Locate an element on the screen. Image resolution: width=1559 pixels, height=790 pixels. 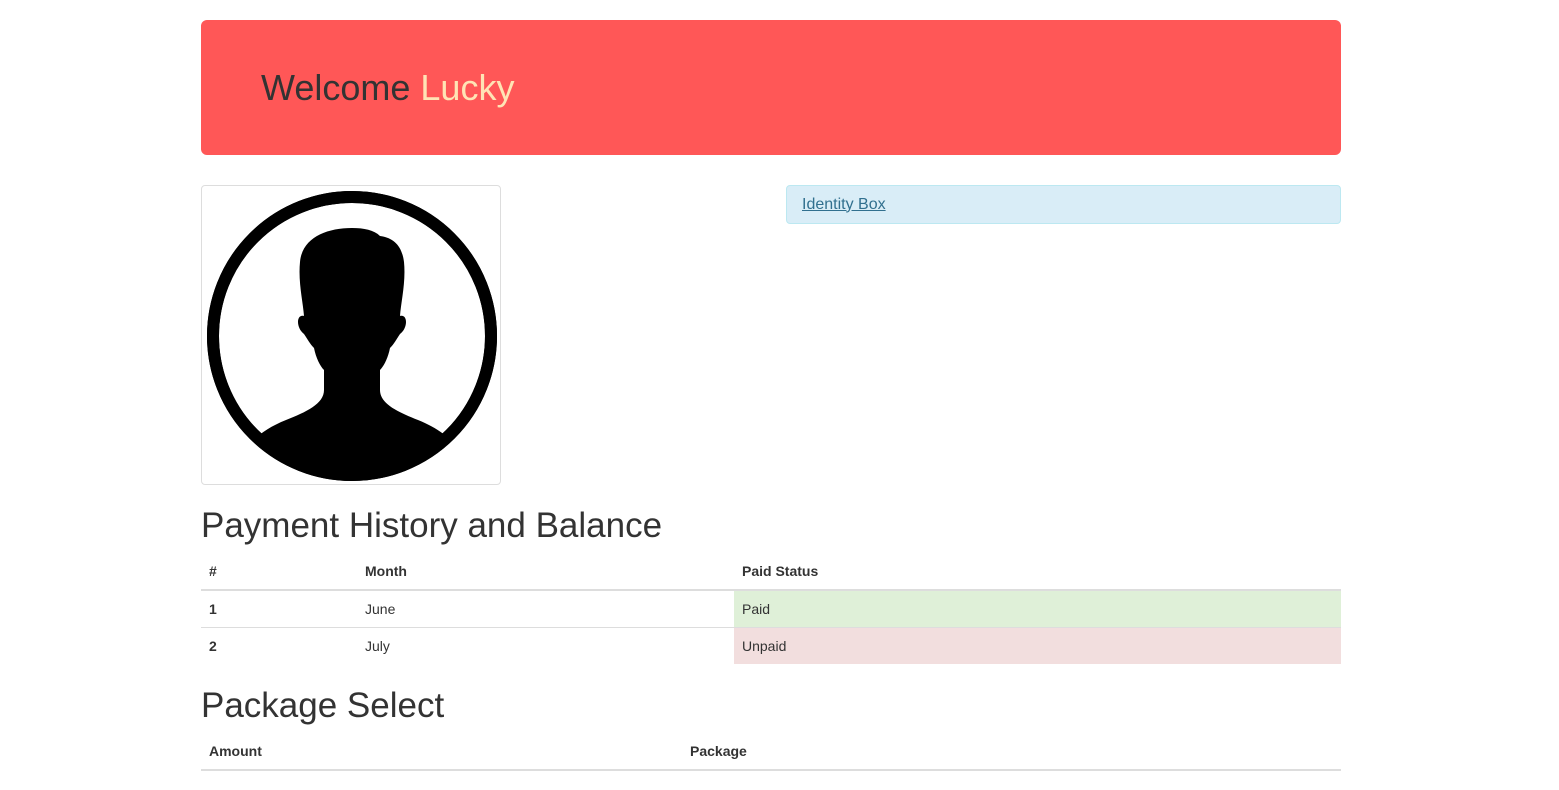
column-header-index: # is located at coordinates (279, 572).